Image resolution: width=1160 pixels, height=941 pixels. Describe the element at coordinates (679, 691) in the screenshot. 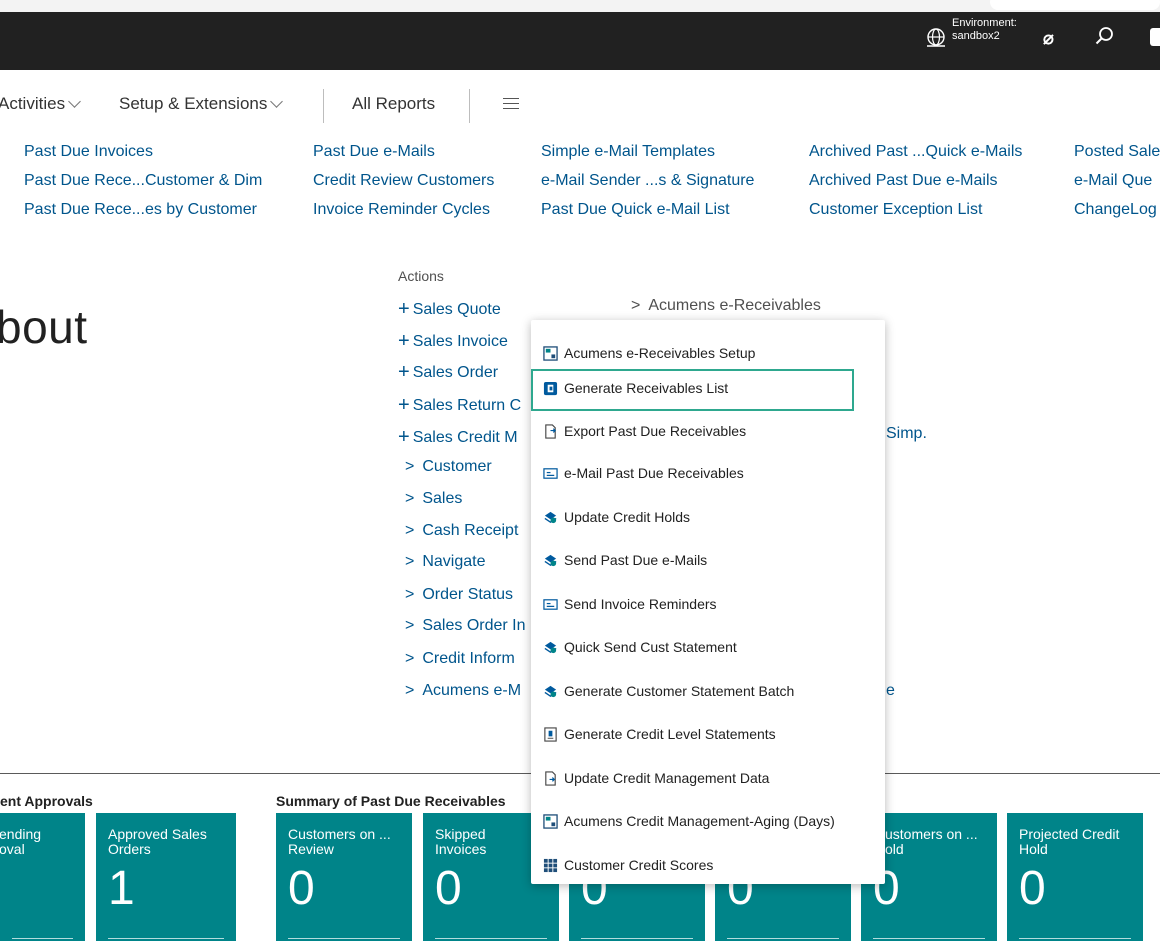

I see `menu-item-label: Generate Customer Statement Batch` at that location.